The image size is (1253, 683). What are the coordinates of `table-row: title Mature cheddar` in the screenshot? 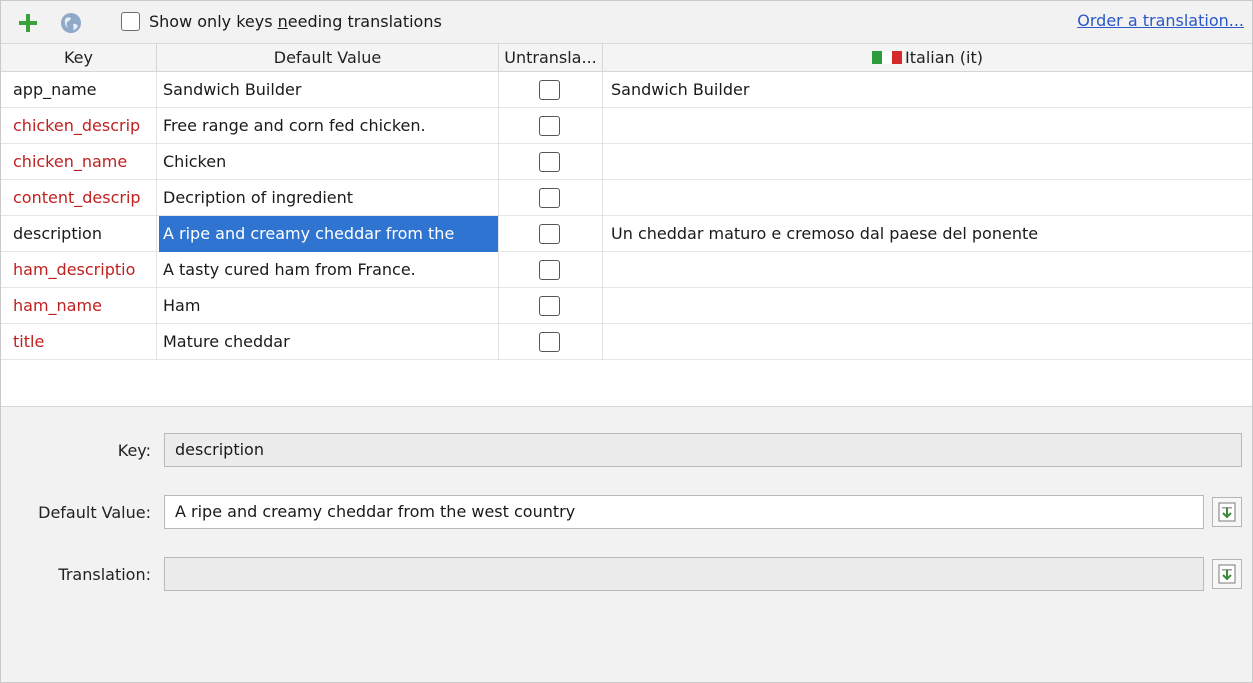 It's located at (626, 342).